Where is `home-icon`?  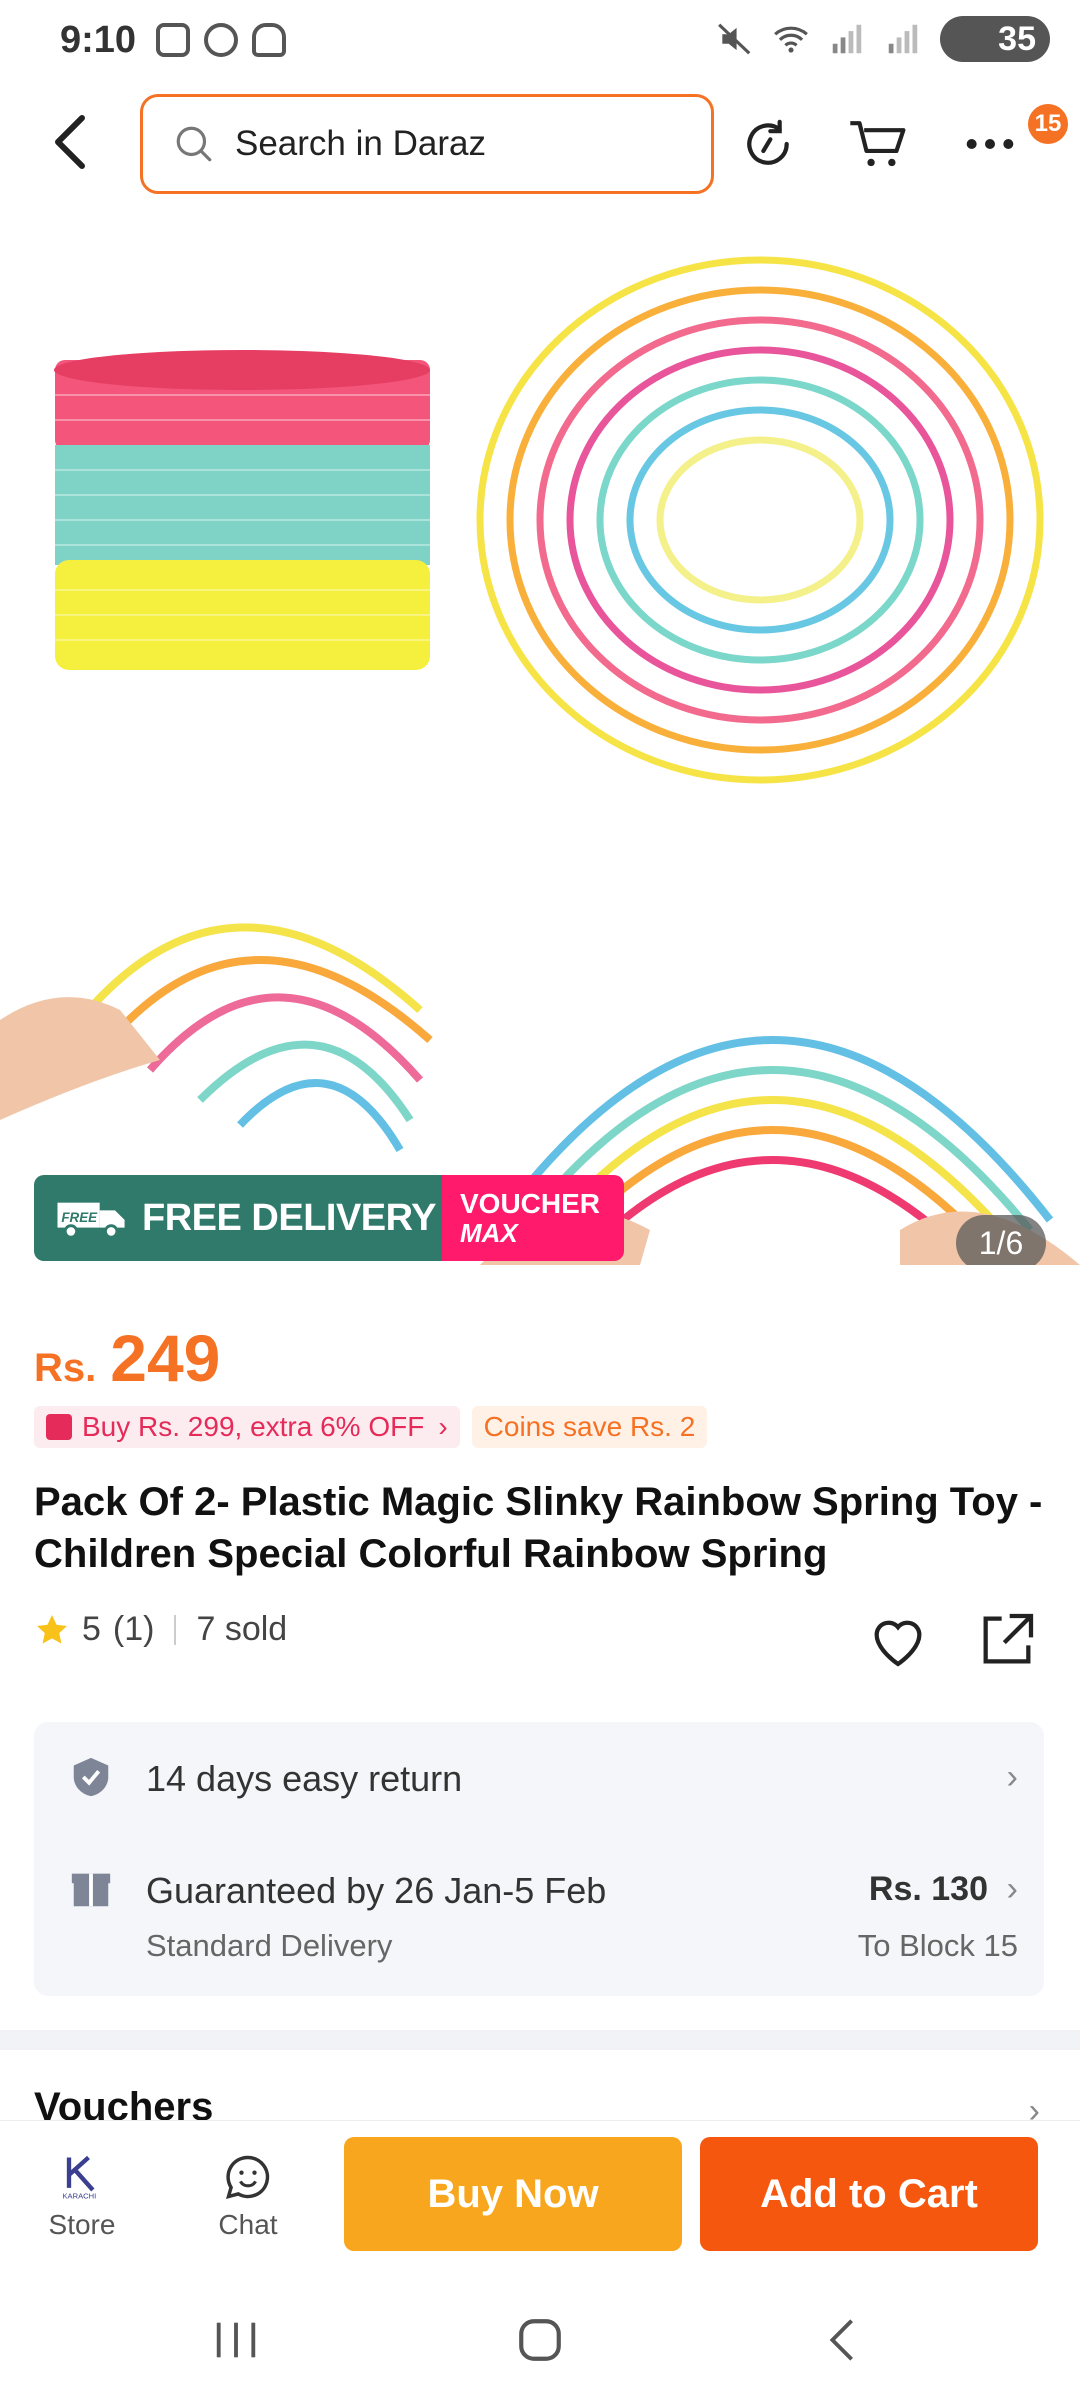 home-icon is located at coordinates (540, 2340).